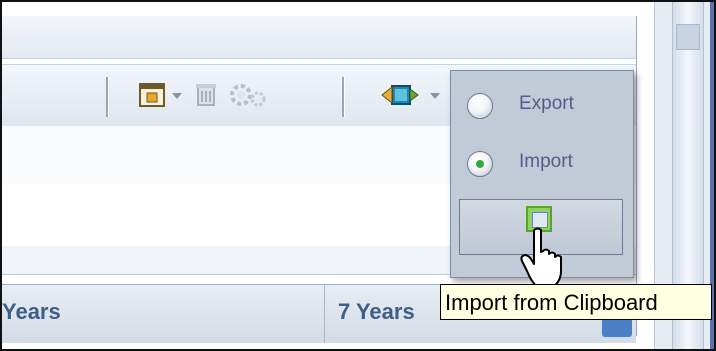 Image resolution: width=716 pixels, height=351 pixels. Describe the element at coordinates (319, 37) in the screenshot. I see `title-strip` at that location.